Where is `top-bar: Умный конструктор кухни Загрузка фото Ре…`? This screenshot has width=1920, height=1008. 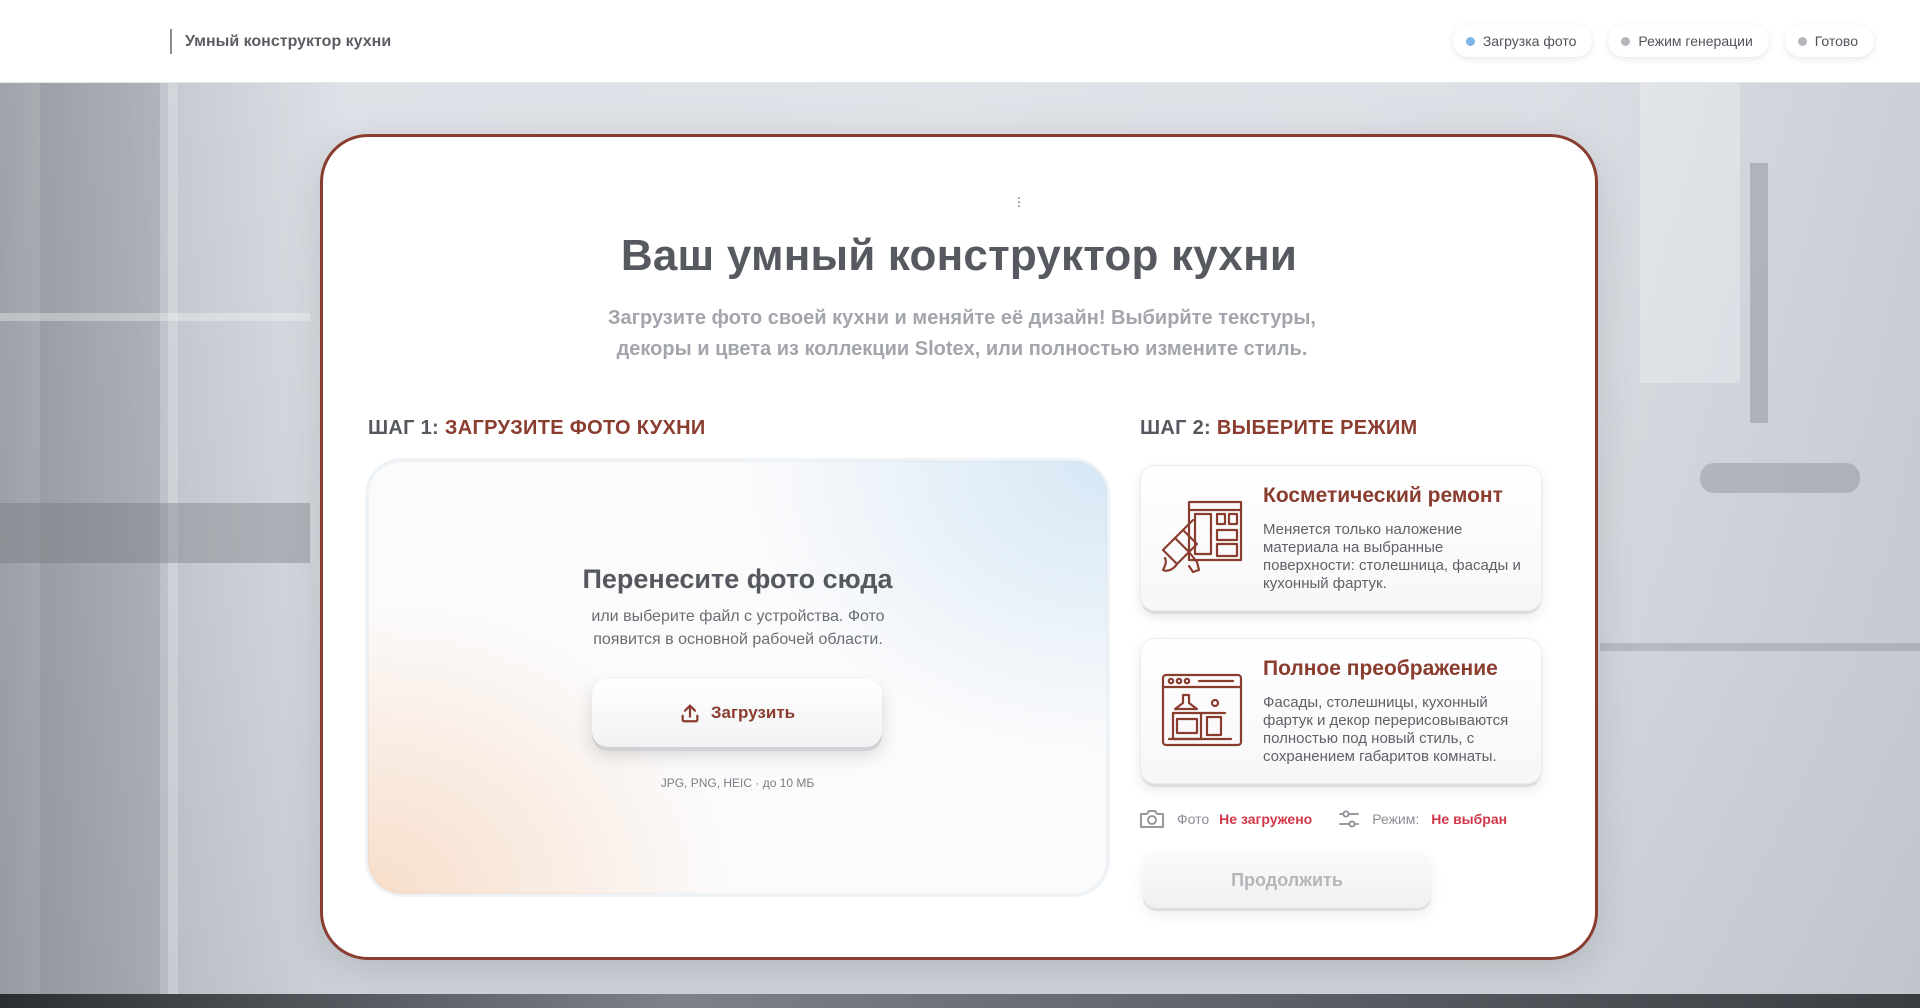
top-bar: Умный конструктор кухни Загрузка фото Ре… is located at coordinates (960, 41).